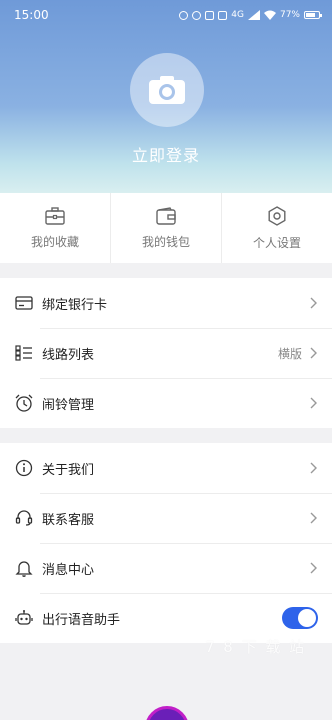 The image size is (332, 720). Describe the element at coordinates (24, 468) in the screenshot. I see `info-icon` at that location.